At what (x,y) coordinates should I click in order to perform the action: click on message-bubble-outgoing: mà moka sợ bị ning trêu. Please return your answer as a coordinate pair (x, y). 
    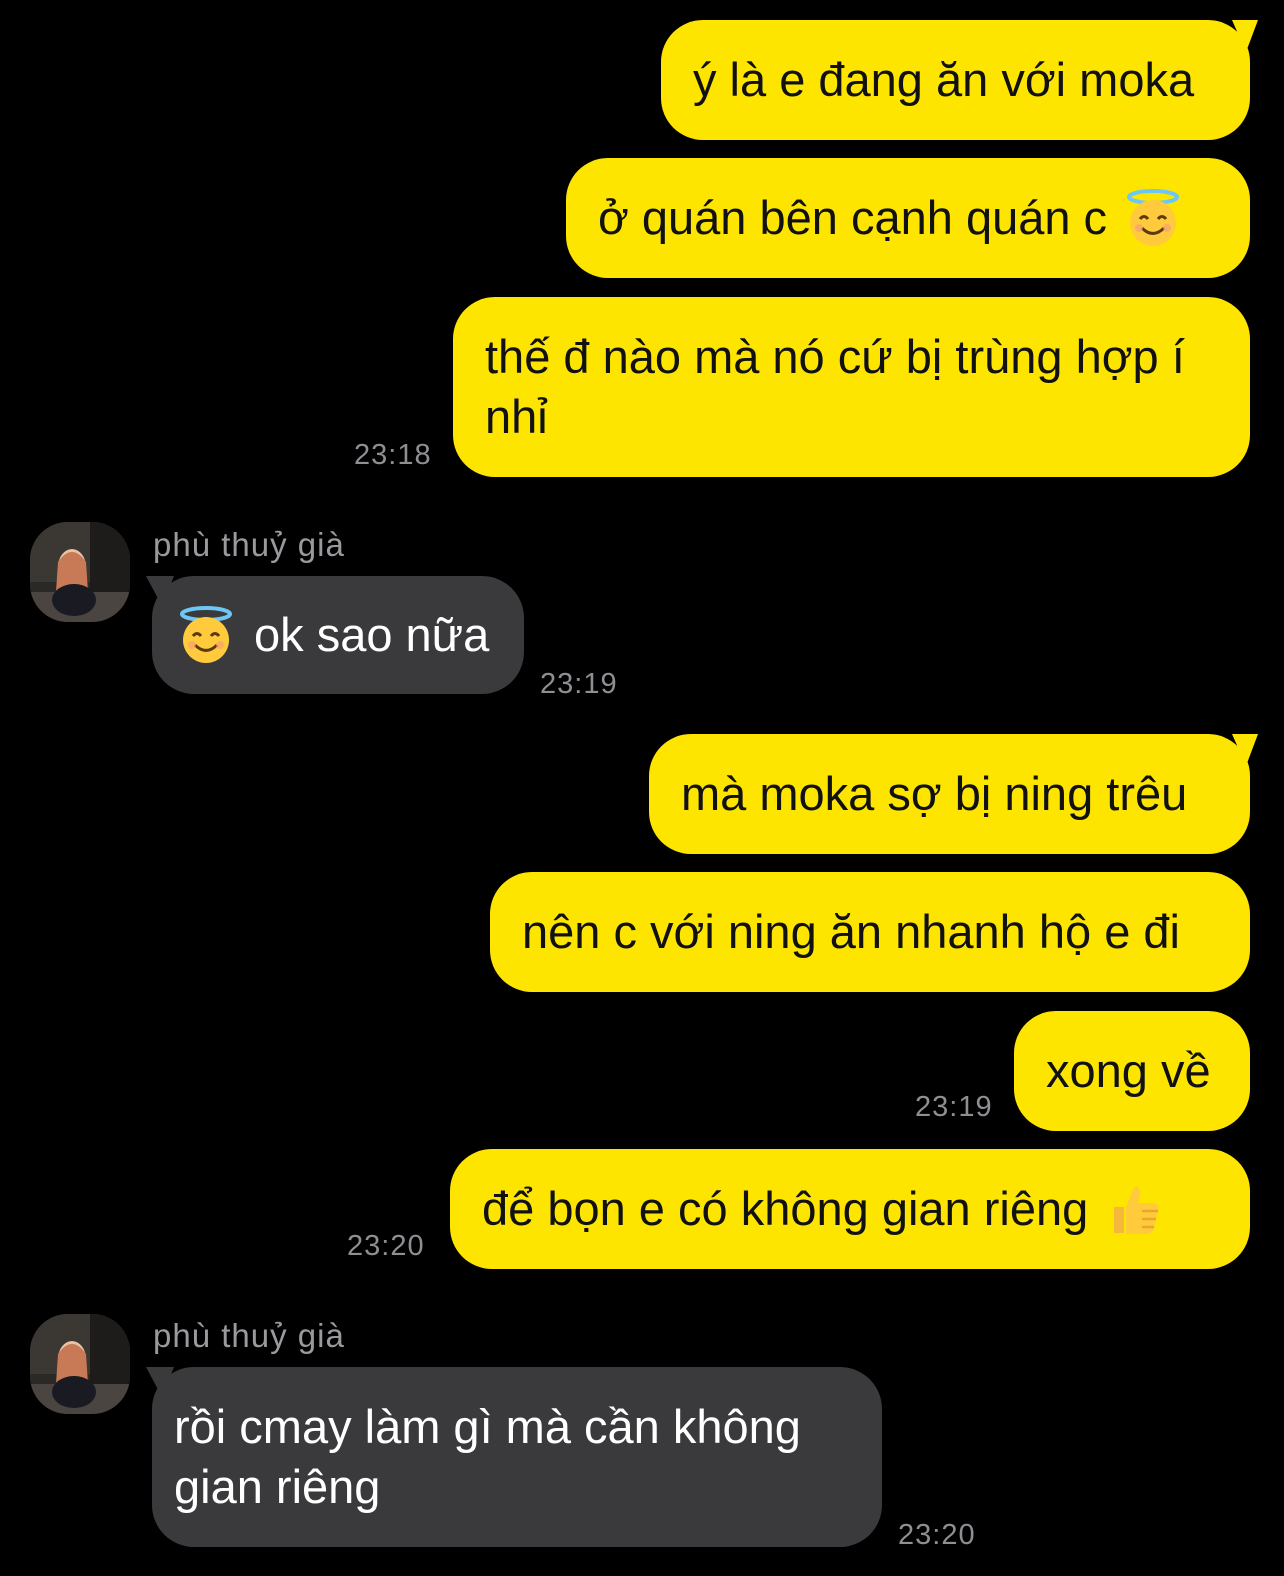
    Looking at the image, I should click on (949, 794).